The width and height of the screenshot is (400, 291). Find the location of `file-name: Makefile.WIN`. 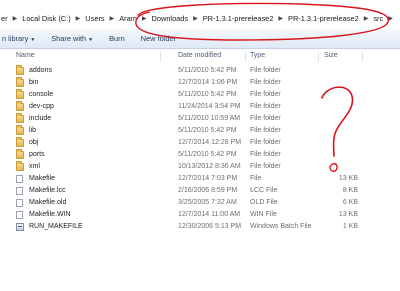

file-name: Makefile.WIN is located at coordinates (50, 214).